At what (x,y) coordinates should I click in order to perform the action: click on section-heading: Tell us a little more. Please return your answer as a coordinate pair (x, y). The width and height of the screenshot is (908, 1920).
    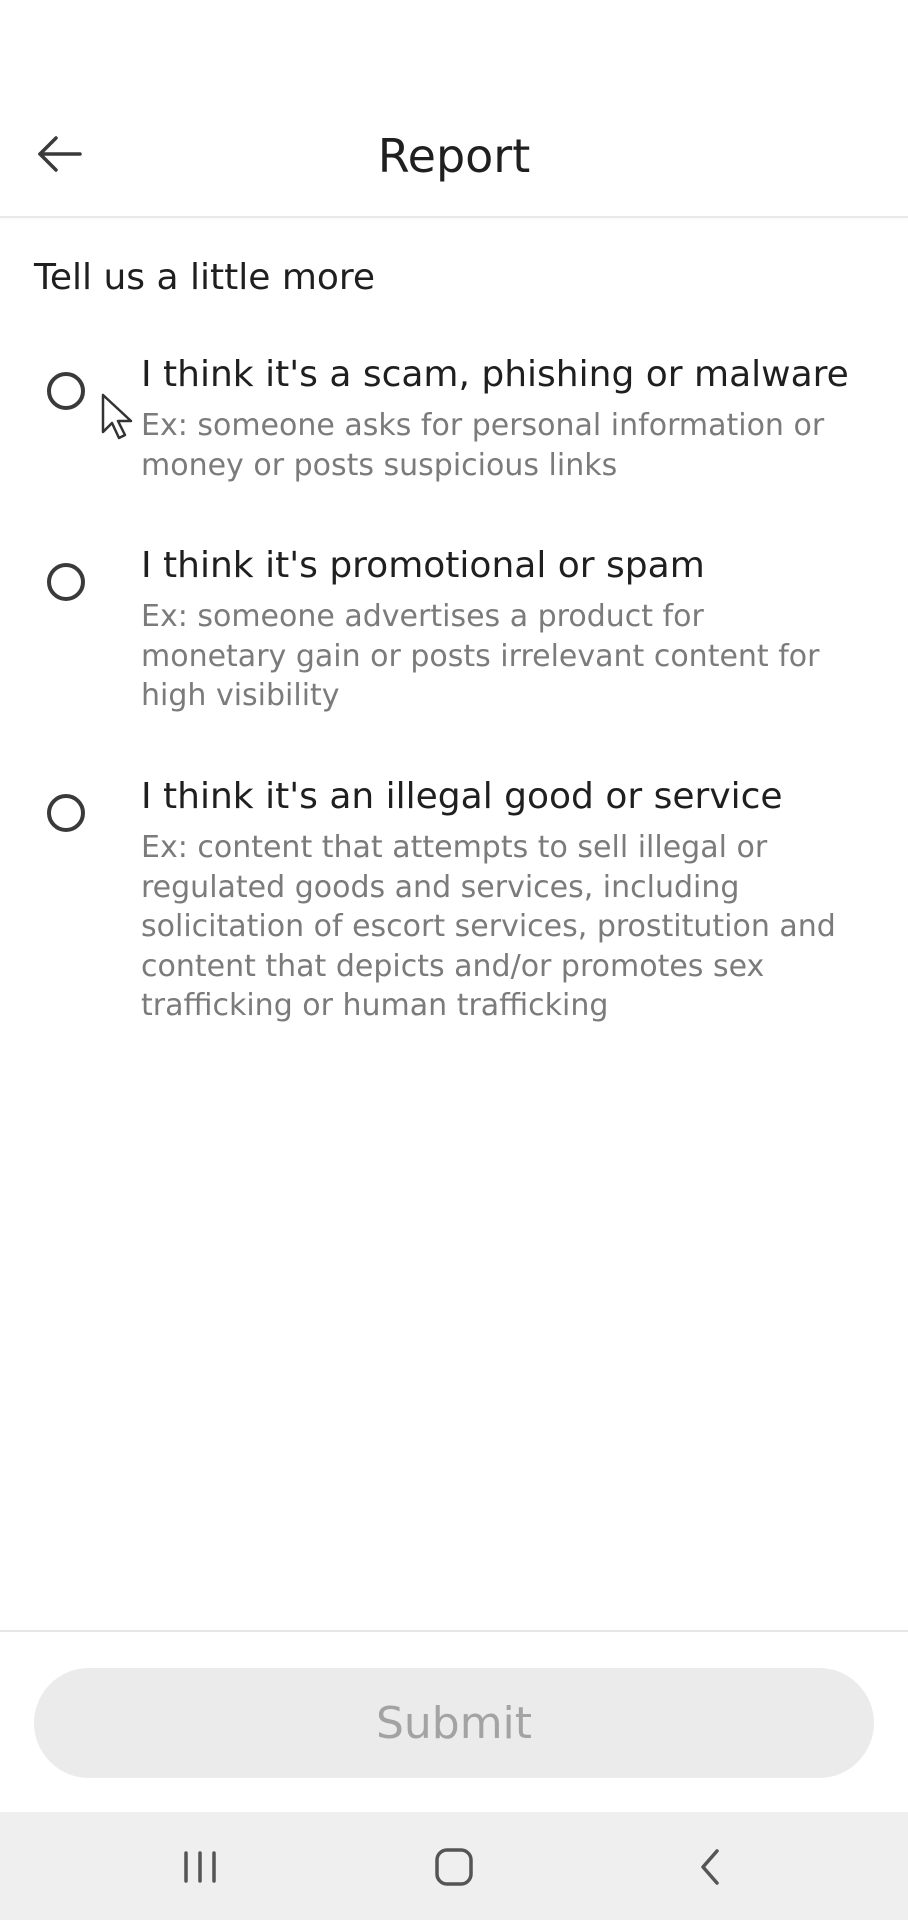
    Looking at the image, I should click on (205, 277).